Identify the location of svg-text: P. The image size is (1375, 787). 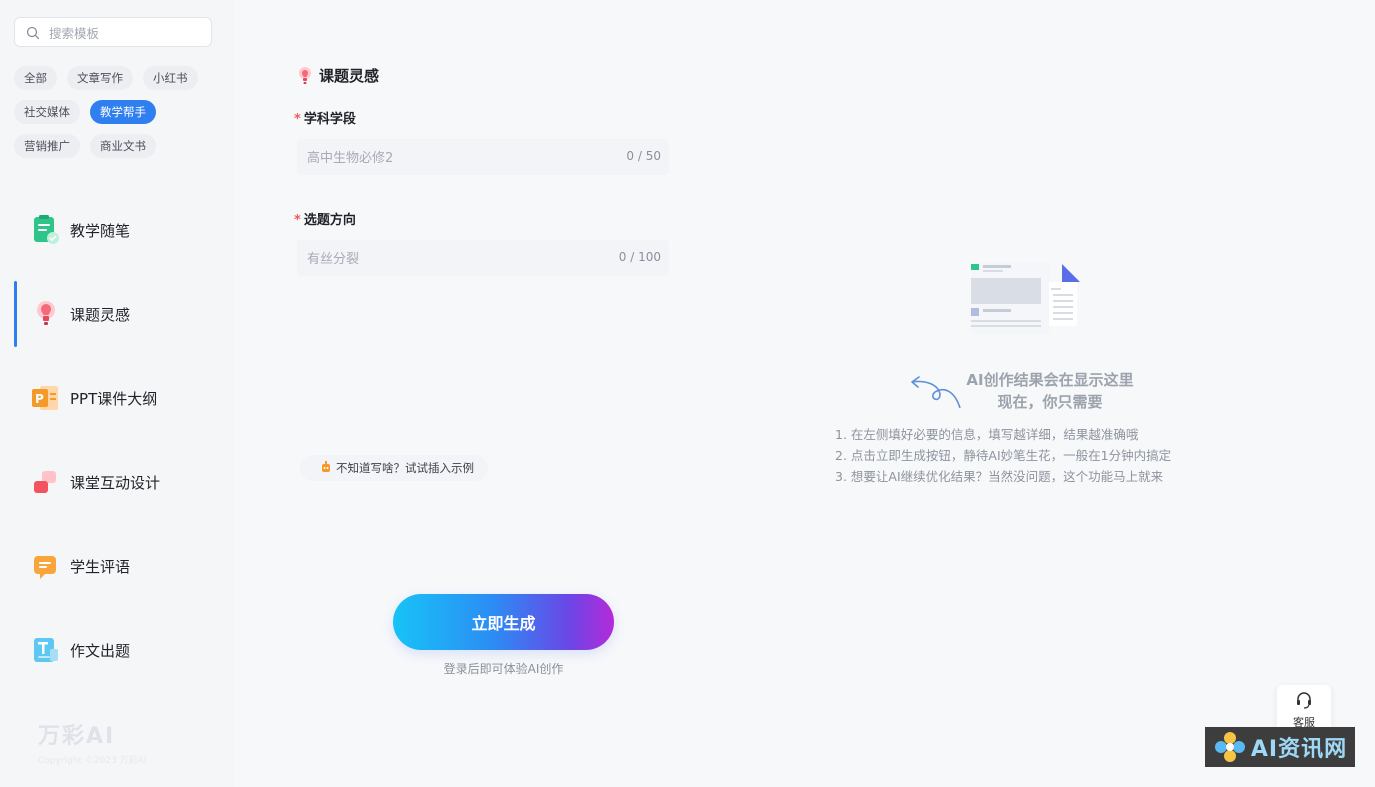
(39, 399).